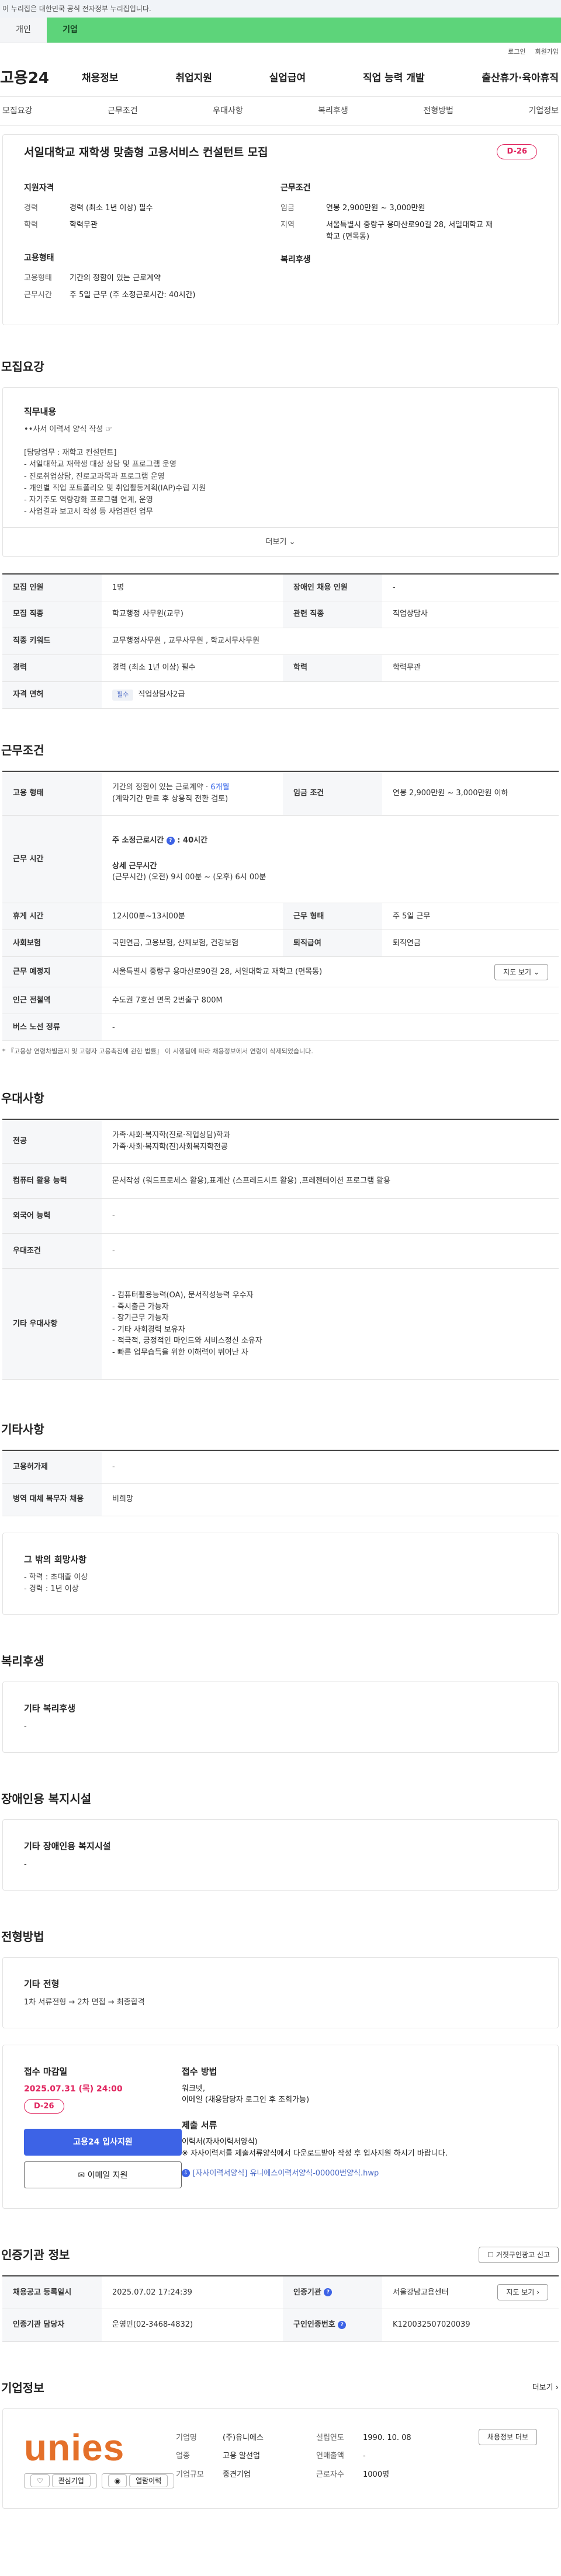 Image resolution: width=561 pixels, height=2576 pixels. What do you see at coordinates (50, 1708) in the screenshot?
I see `welfare-heading: 기타 복리후생` at bounding box center [50, 1708].